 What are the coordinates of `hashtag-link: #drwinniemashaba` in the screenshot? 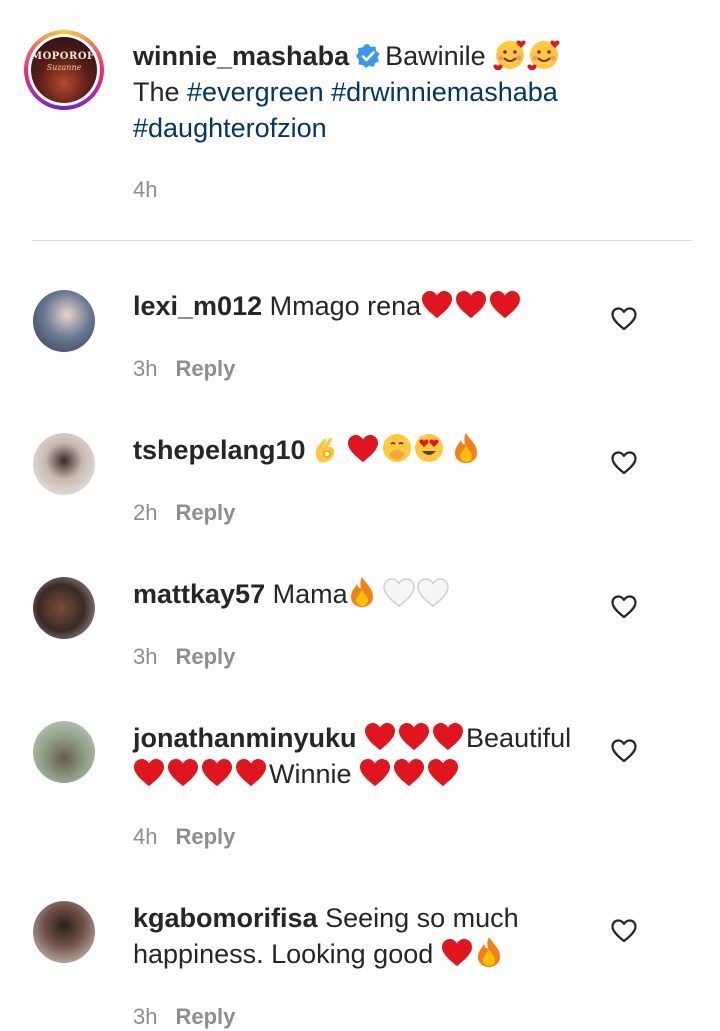 It's located at (444, 92).